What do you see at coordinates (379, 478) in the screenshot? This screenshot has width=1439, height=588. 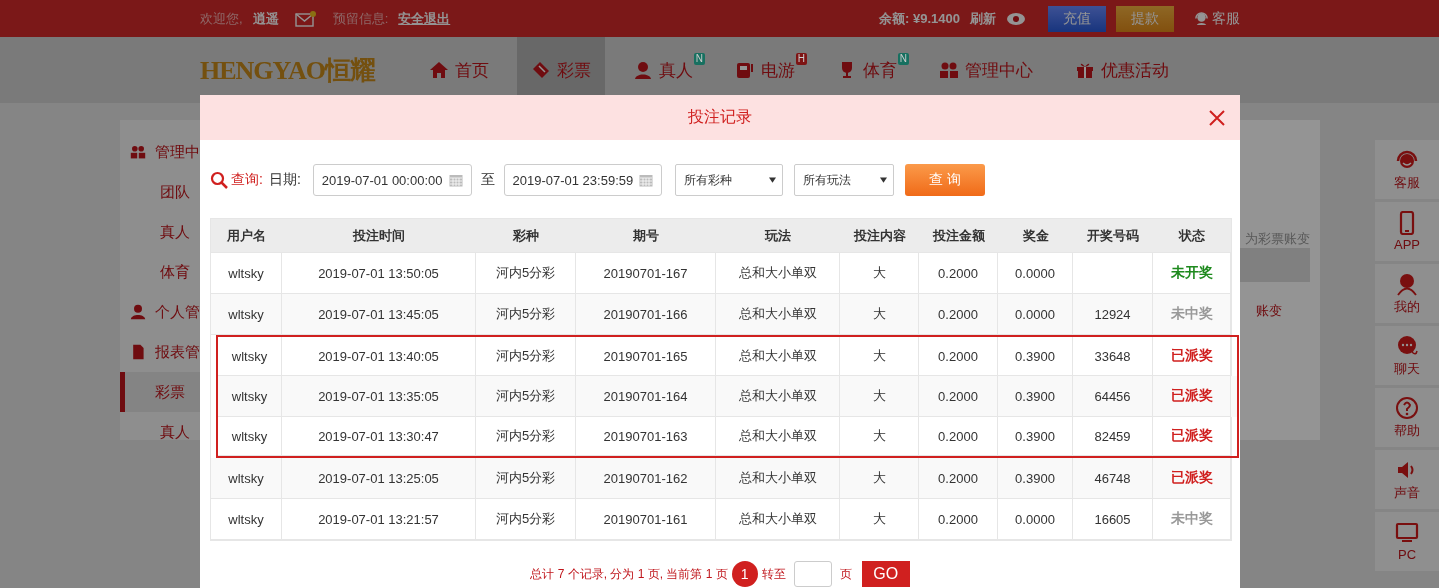 I see `table-cell: 2019-07-01 13:25:05` at bounding box center [379, 478].